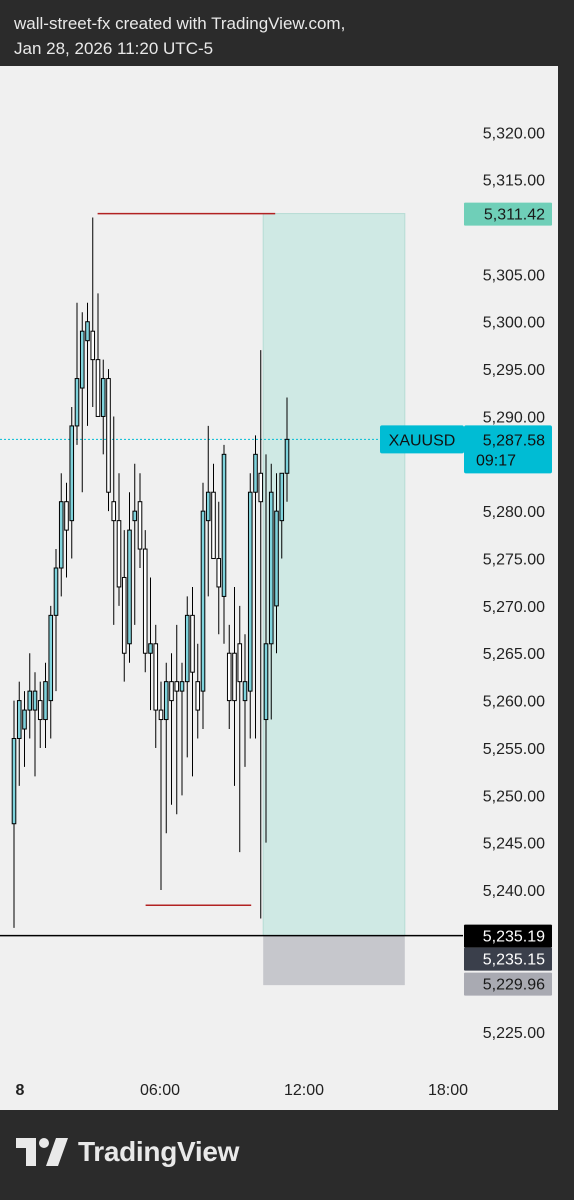 The height and width of the screenshot is (1200, 574). I want to click on position-loss-zone, so click(334, 960).